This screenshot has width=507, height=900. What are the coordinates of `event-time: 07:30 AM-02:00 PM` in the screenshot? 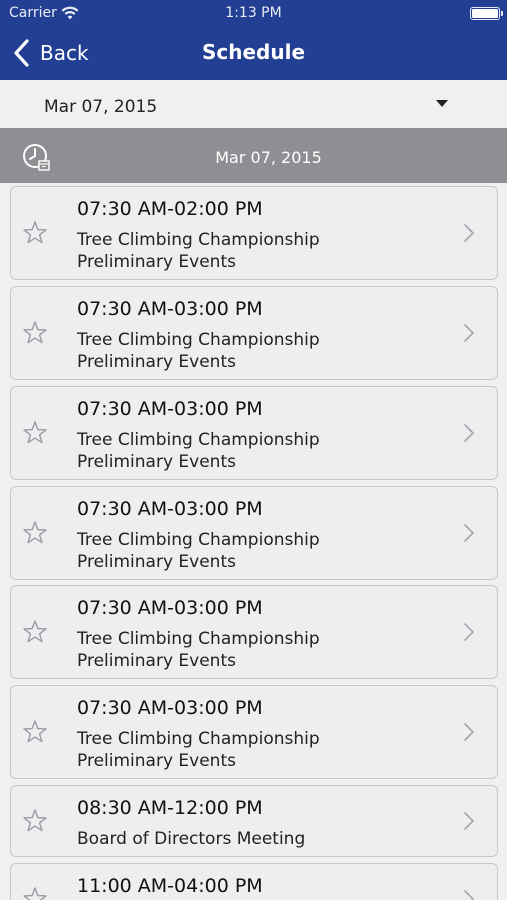 It's located at (170, 209).